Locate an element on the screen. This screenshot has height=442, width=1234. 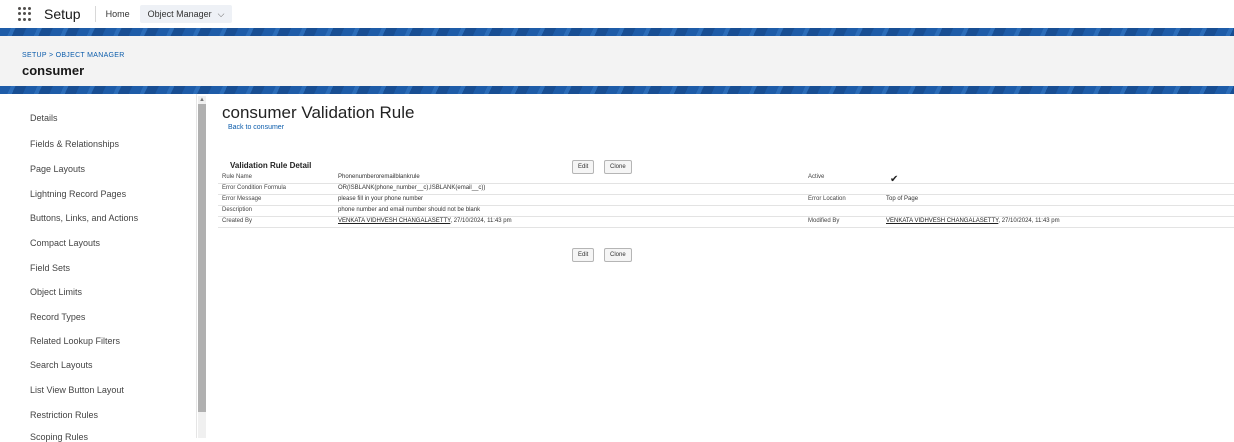
sidebar-item-scoping-rules: Scoping Rules is located at coordinates (59, 437).